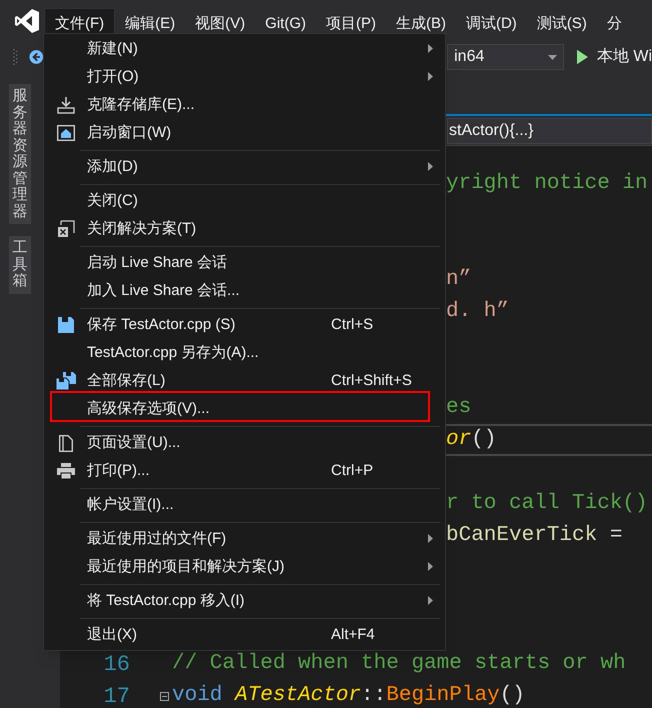 The height and width of the screenshot is (708, 652). I want to click on code-line: yright notice in, so click(547, 184).